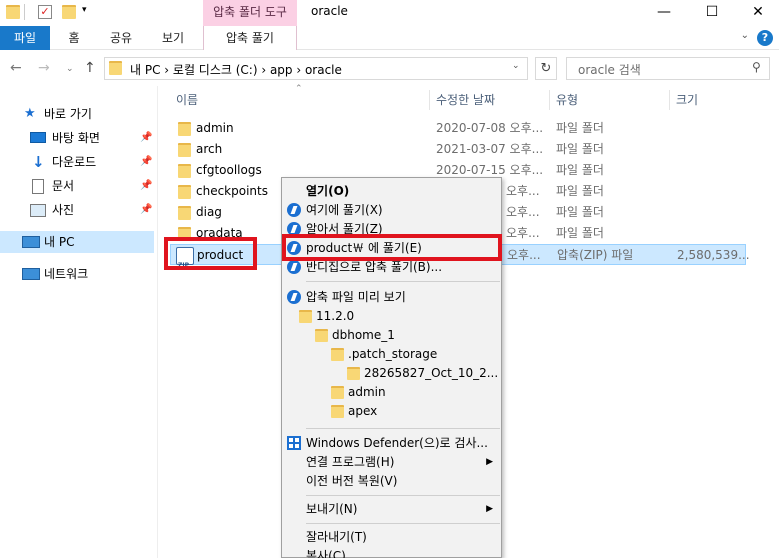 The height and width of the screenshot is (558, 779). I want to click on tab-share: 공유, so click(121, 38).